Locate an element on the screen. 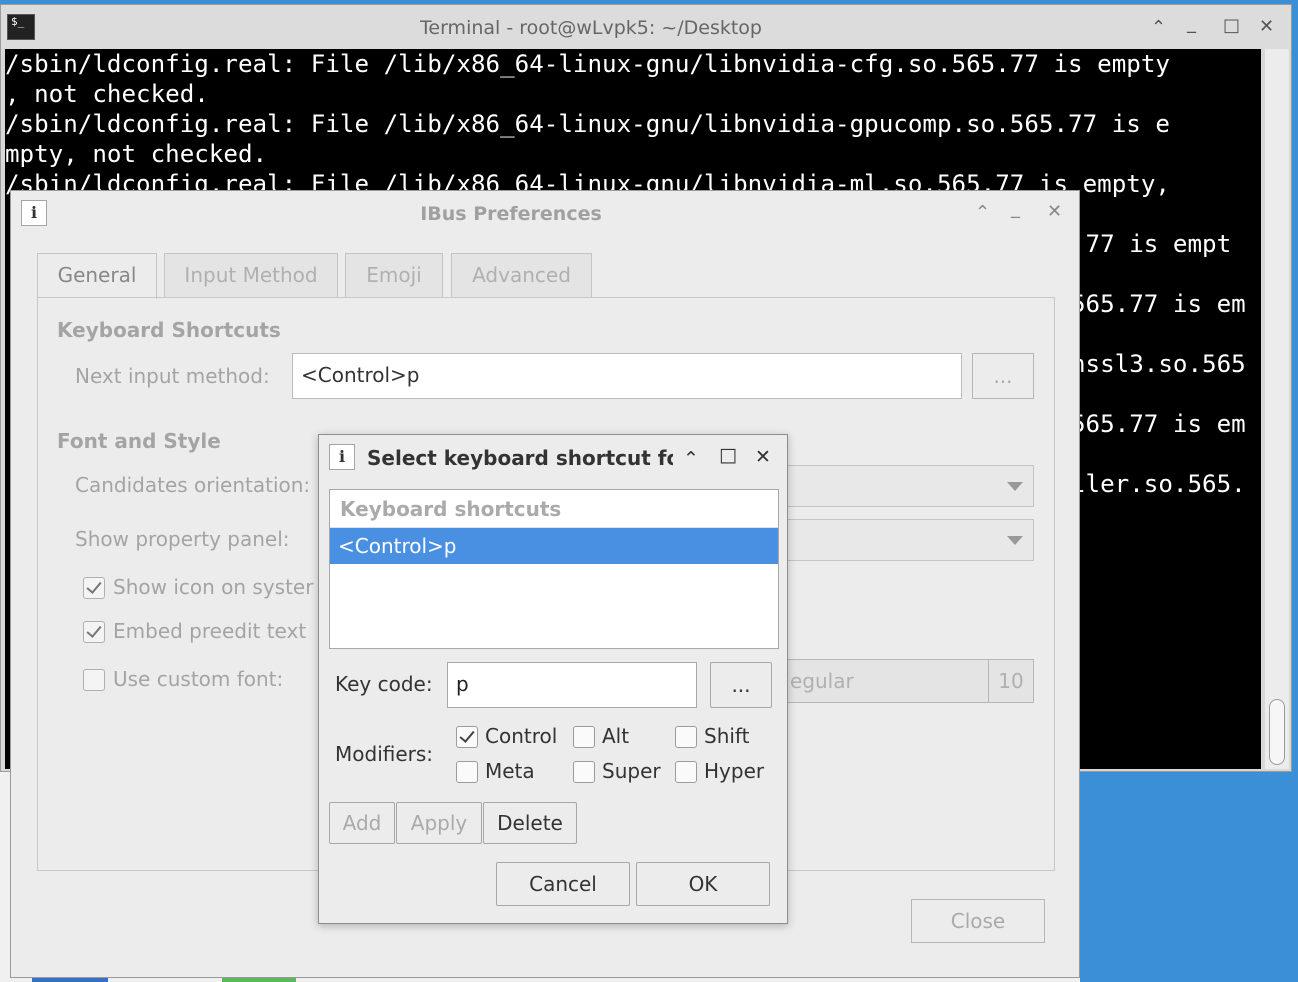 The height and width of the screenshot is (982, 1298). terminal-line: mpty, not checked. is located at coordinates (136, 154).